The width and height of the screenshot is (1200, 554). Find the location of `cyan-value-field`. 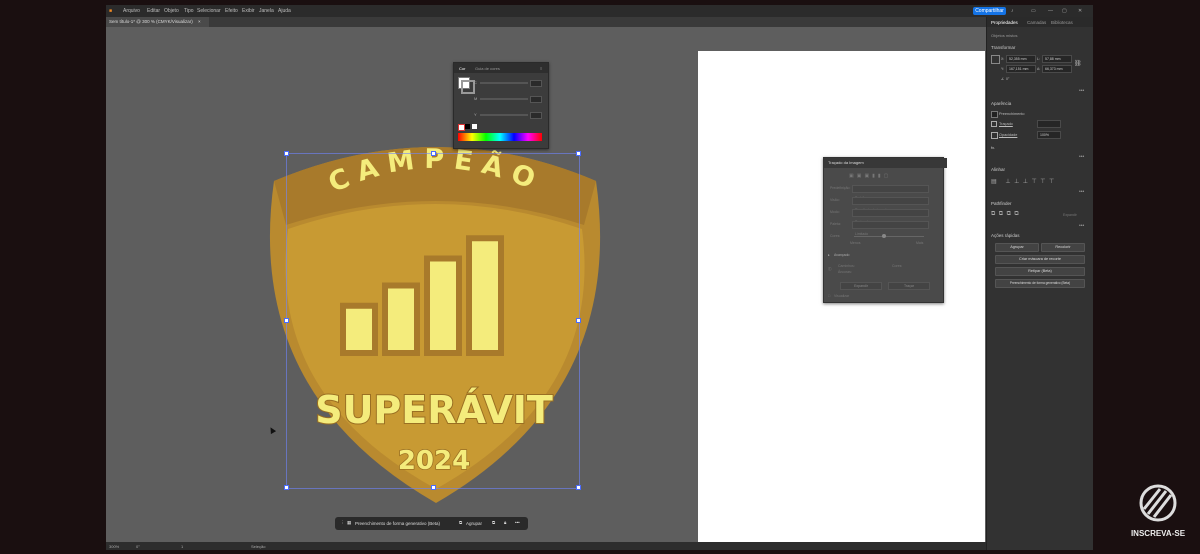

cyan-value-field is located at coordinates (536, 83).